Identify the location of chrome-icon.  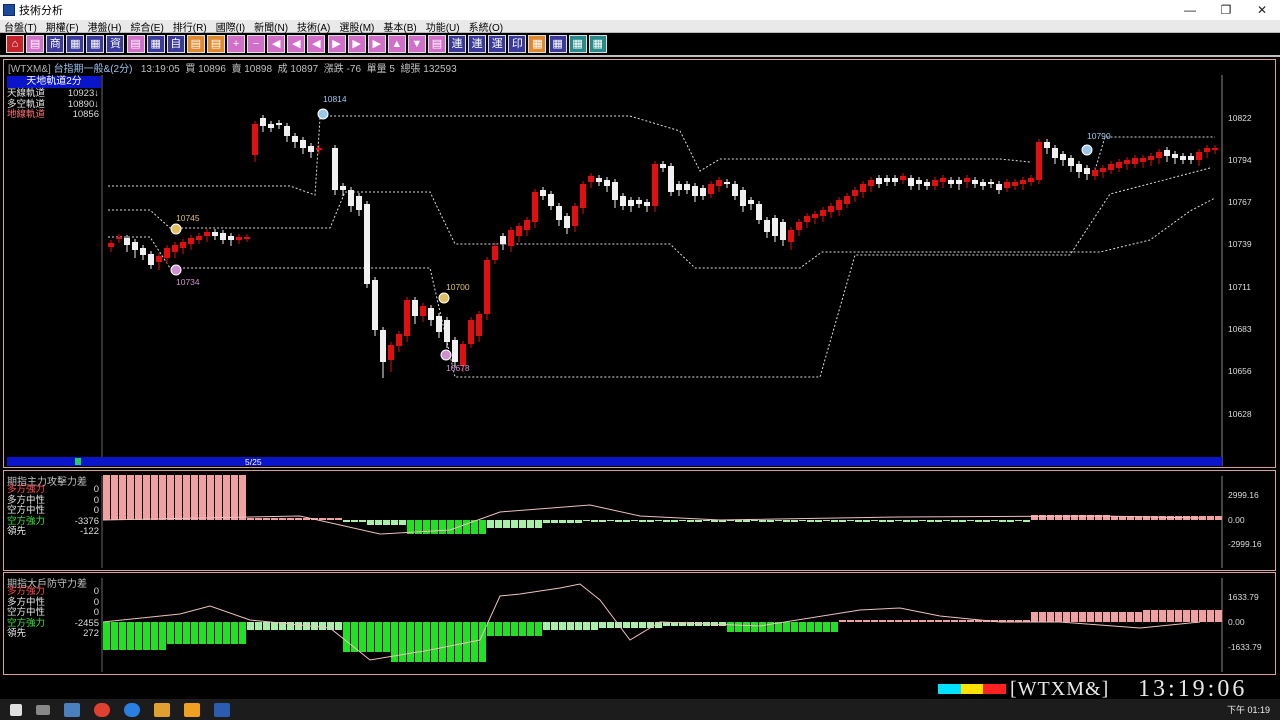
(102, 709).